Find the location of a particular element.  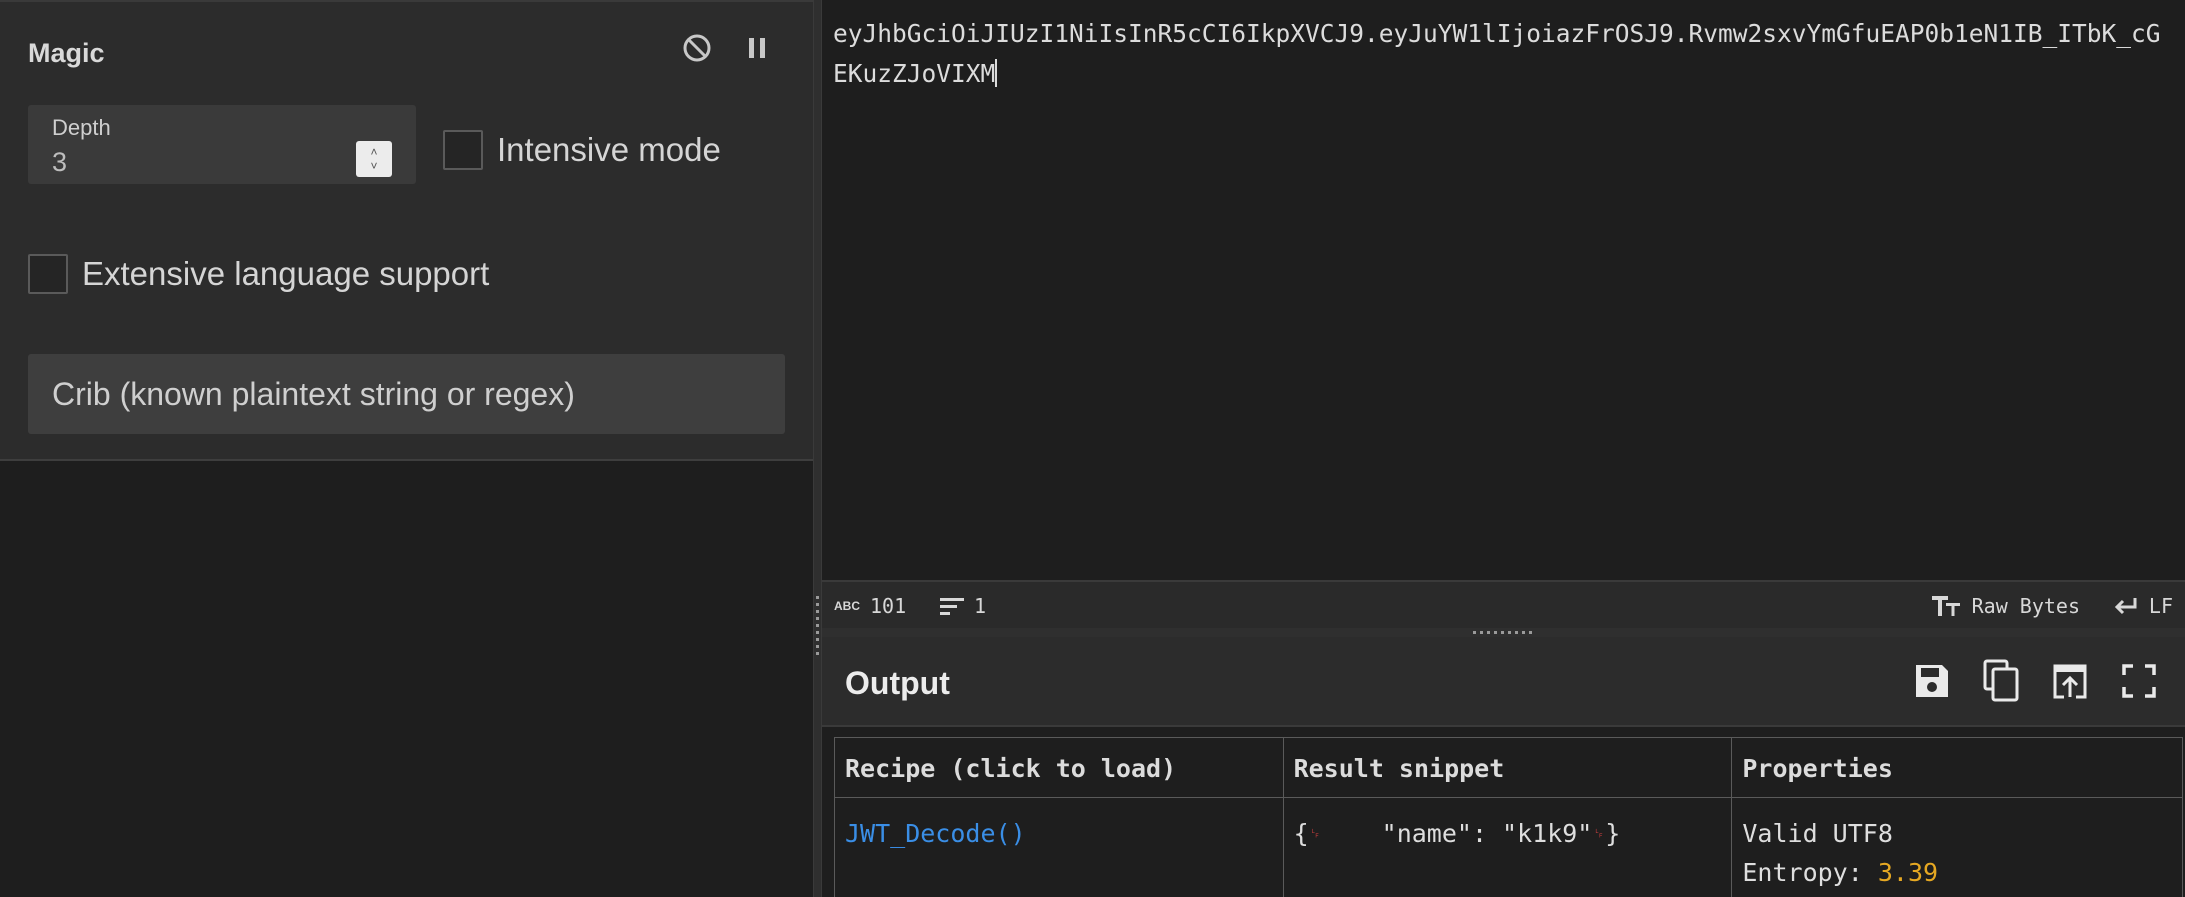

text-caret is located at coordinates (996, 73).